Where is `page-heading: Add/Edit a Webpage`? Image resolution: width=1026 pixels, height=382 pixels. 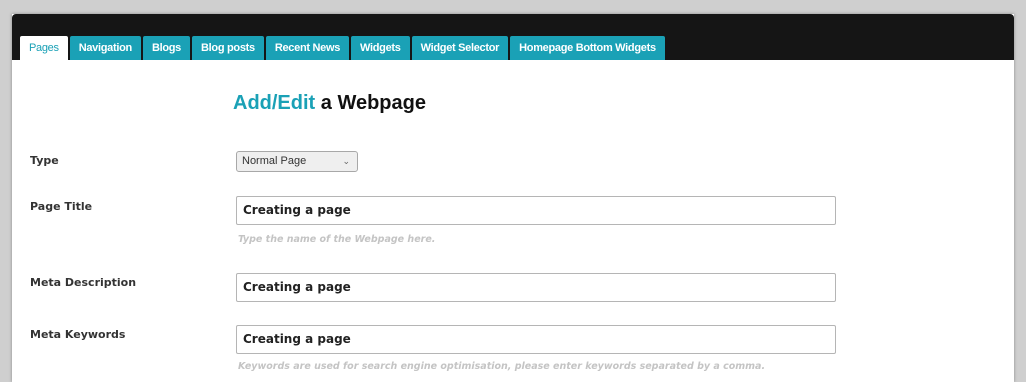 page-heading: Add/Edit a Webpage is located at coordinates (329, 103).